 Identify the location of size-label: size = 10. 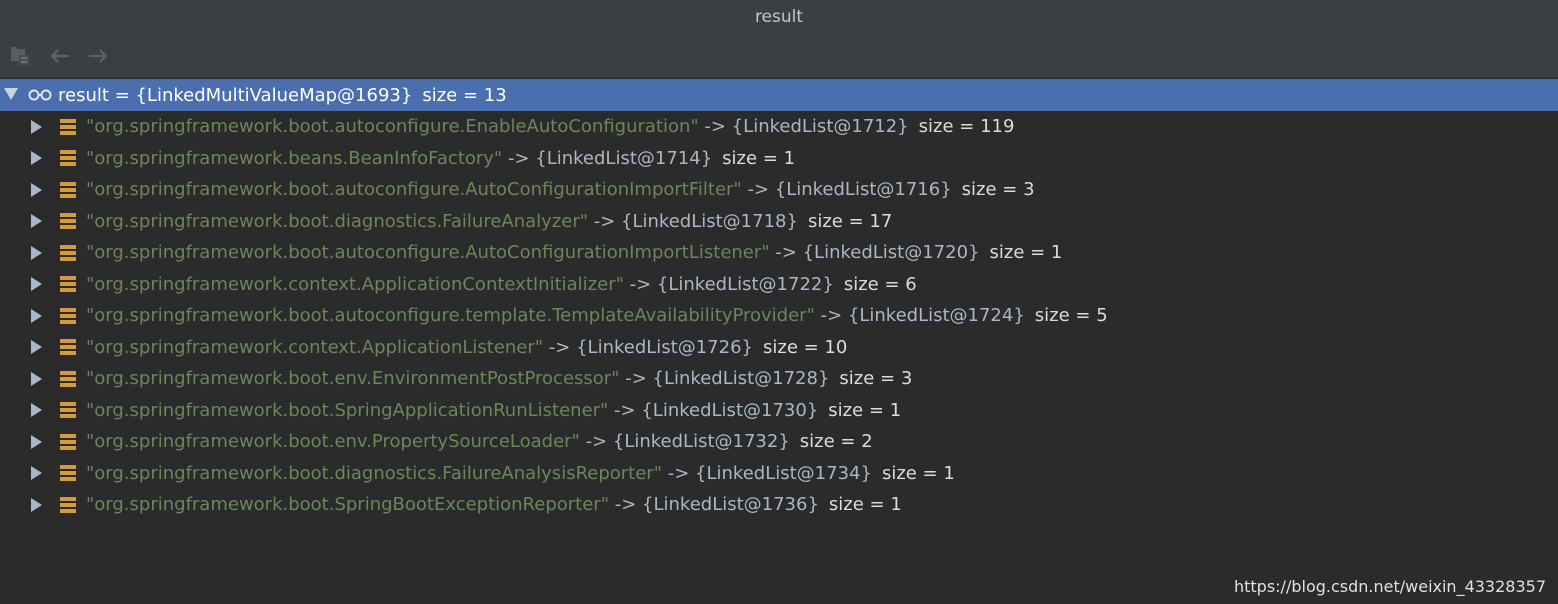
(805, 347).